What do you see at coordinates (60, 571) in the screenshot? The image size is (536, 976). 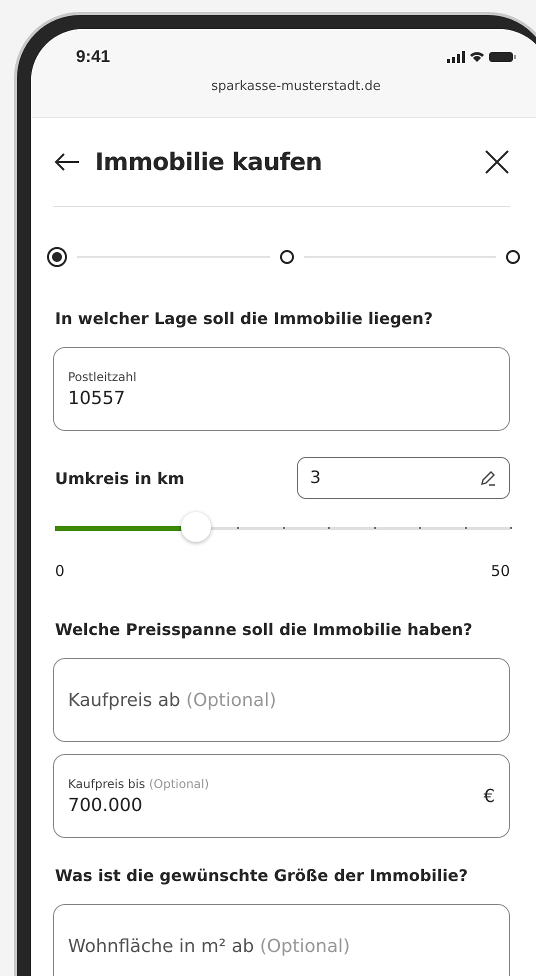 I see `range-min: 0` at bounding box center [60, 571].